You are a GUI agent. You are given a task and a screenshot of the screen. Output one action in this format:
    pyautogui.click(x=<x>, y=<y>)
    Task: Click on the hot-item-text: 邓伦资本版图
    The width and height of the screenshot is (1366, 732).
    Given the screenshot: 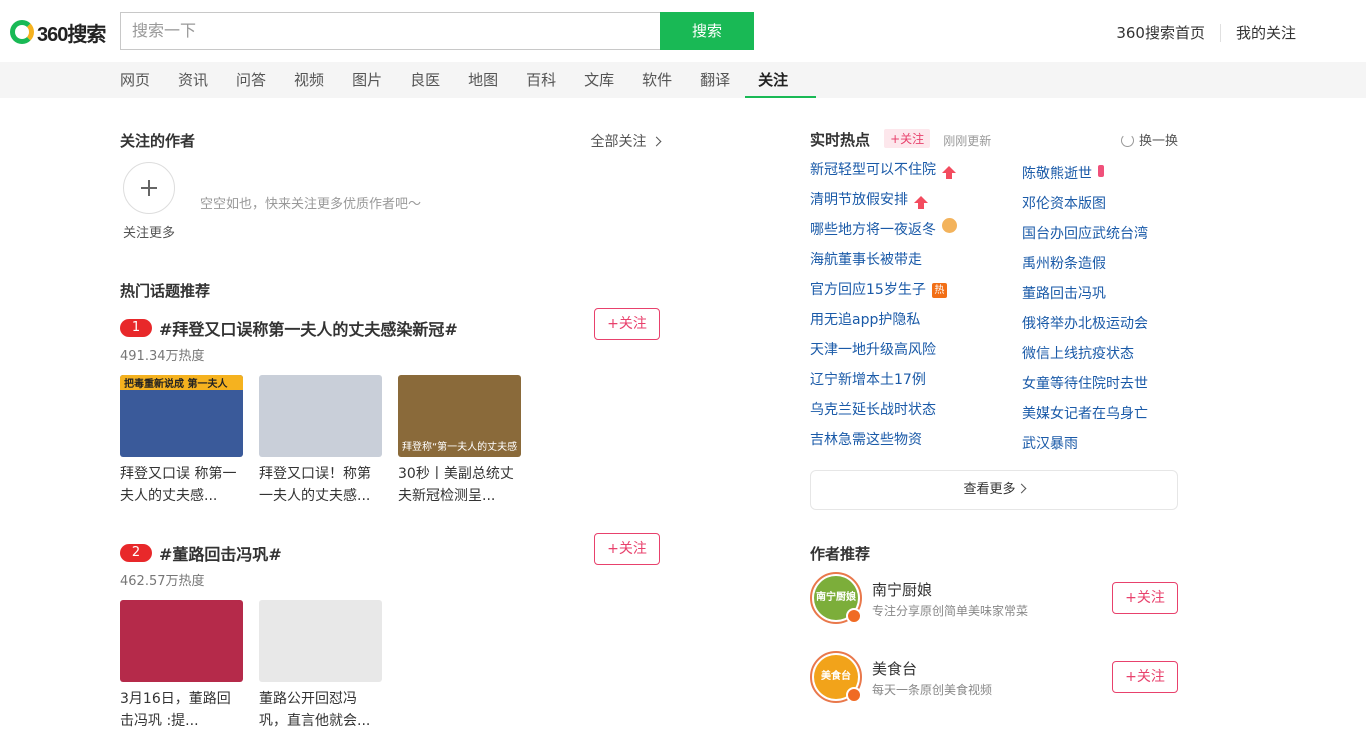 What is the action you would take?
    pyautogui.click(x=1064, y=204)
    